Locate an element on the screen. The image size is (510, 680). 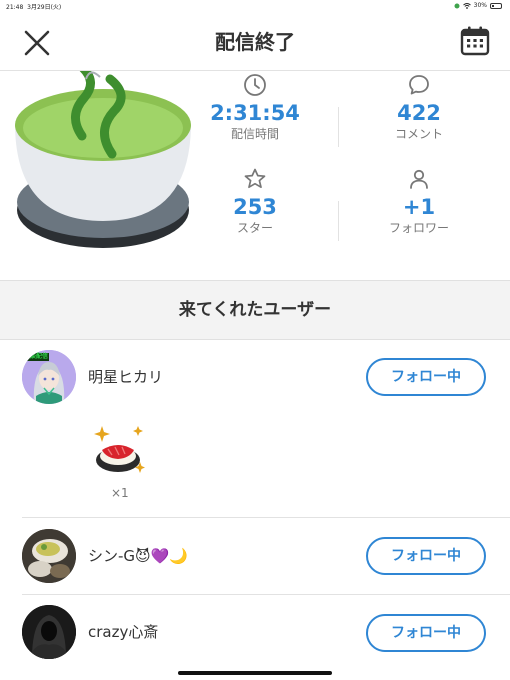
battery-icon is located at coordinates (496, 5).